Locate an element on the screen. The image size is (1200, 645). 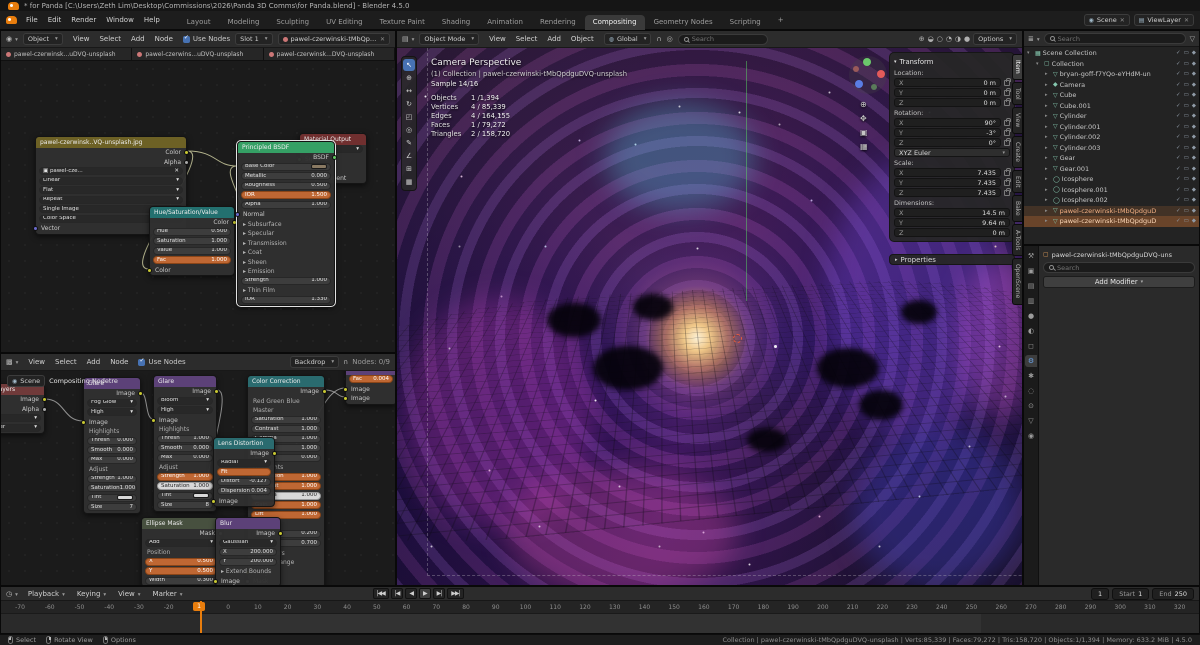
dimensions-z-field: Z0 m is located at coordinates (952, 232).